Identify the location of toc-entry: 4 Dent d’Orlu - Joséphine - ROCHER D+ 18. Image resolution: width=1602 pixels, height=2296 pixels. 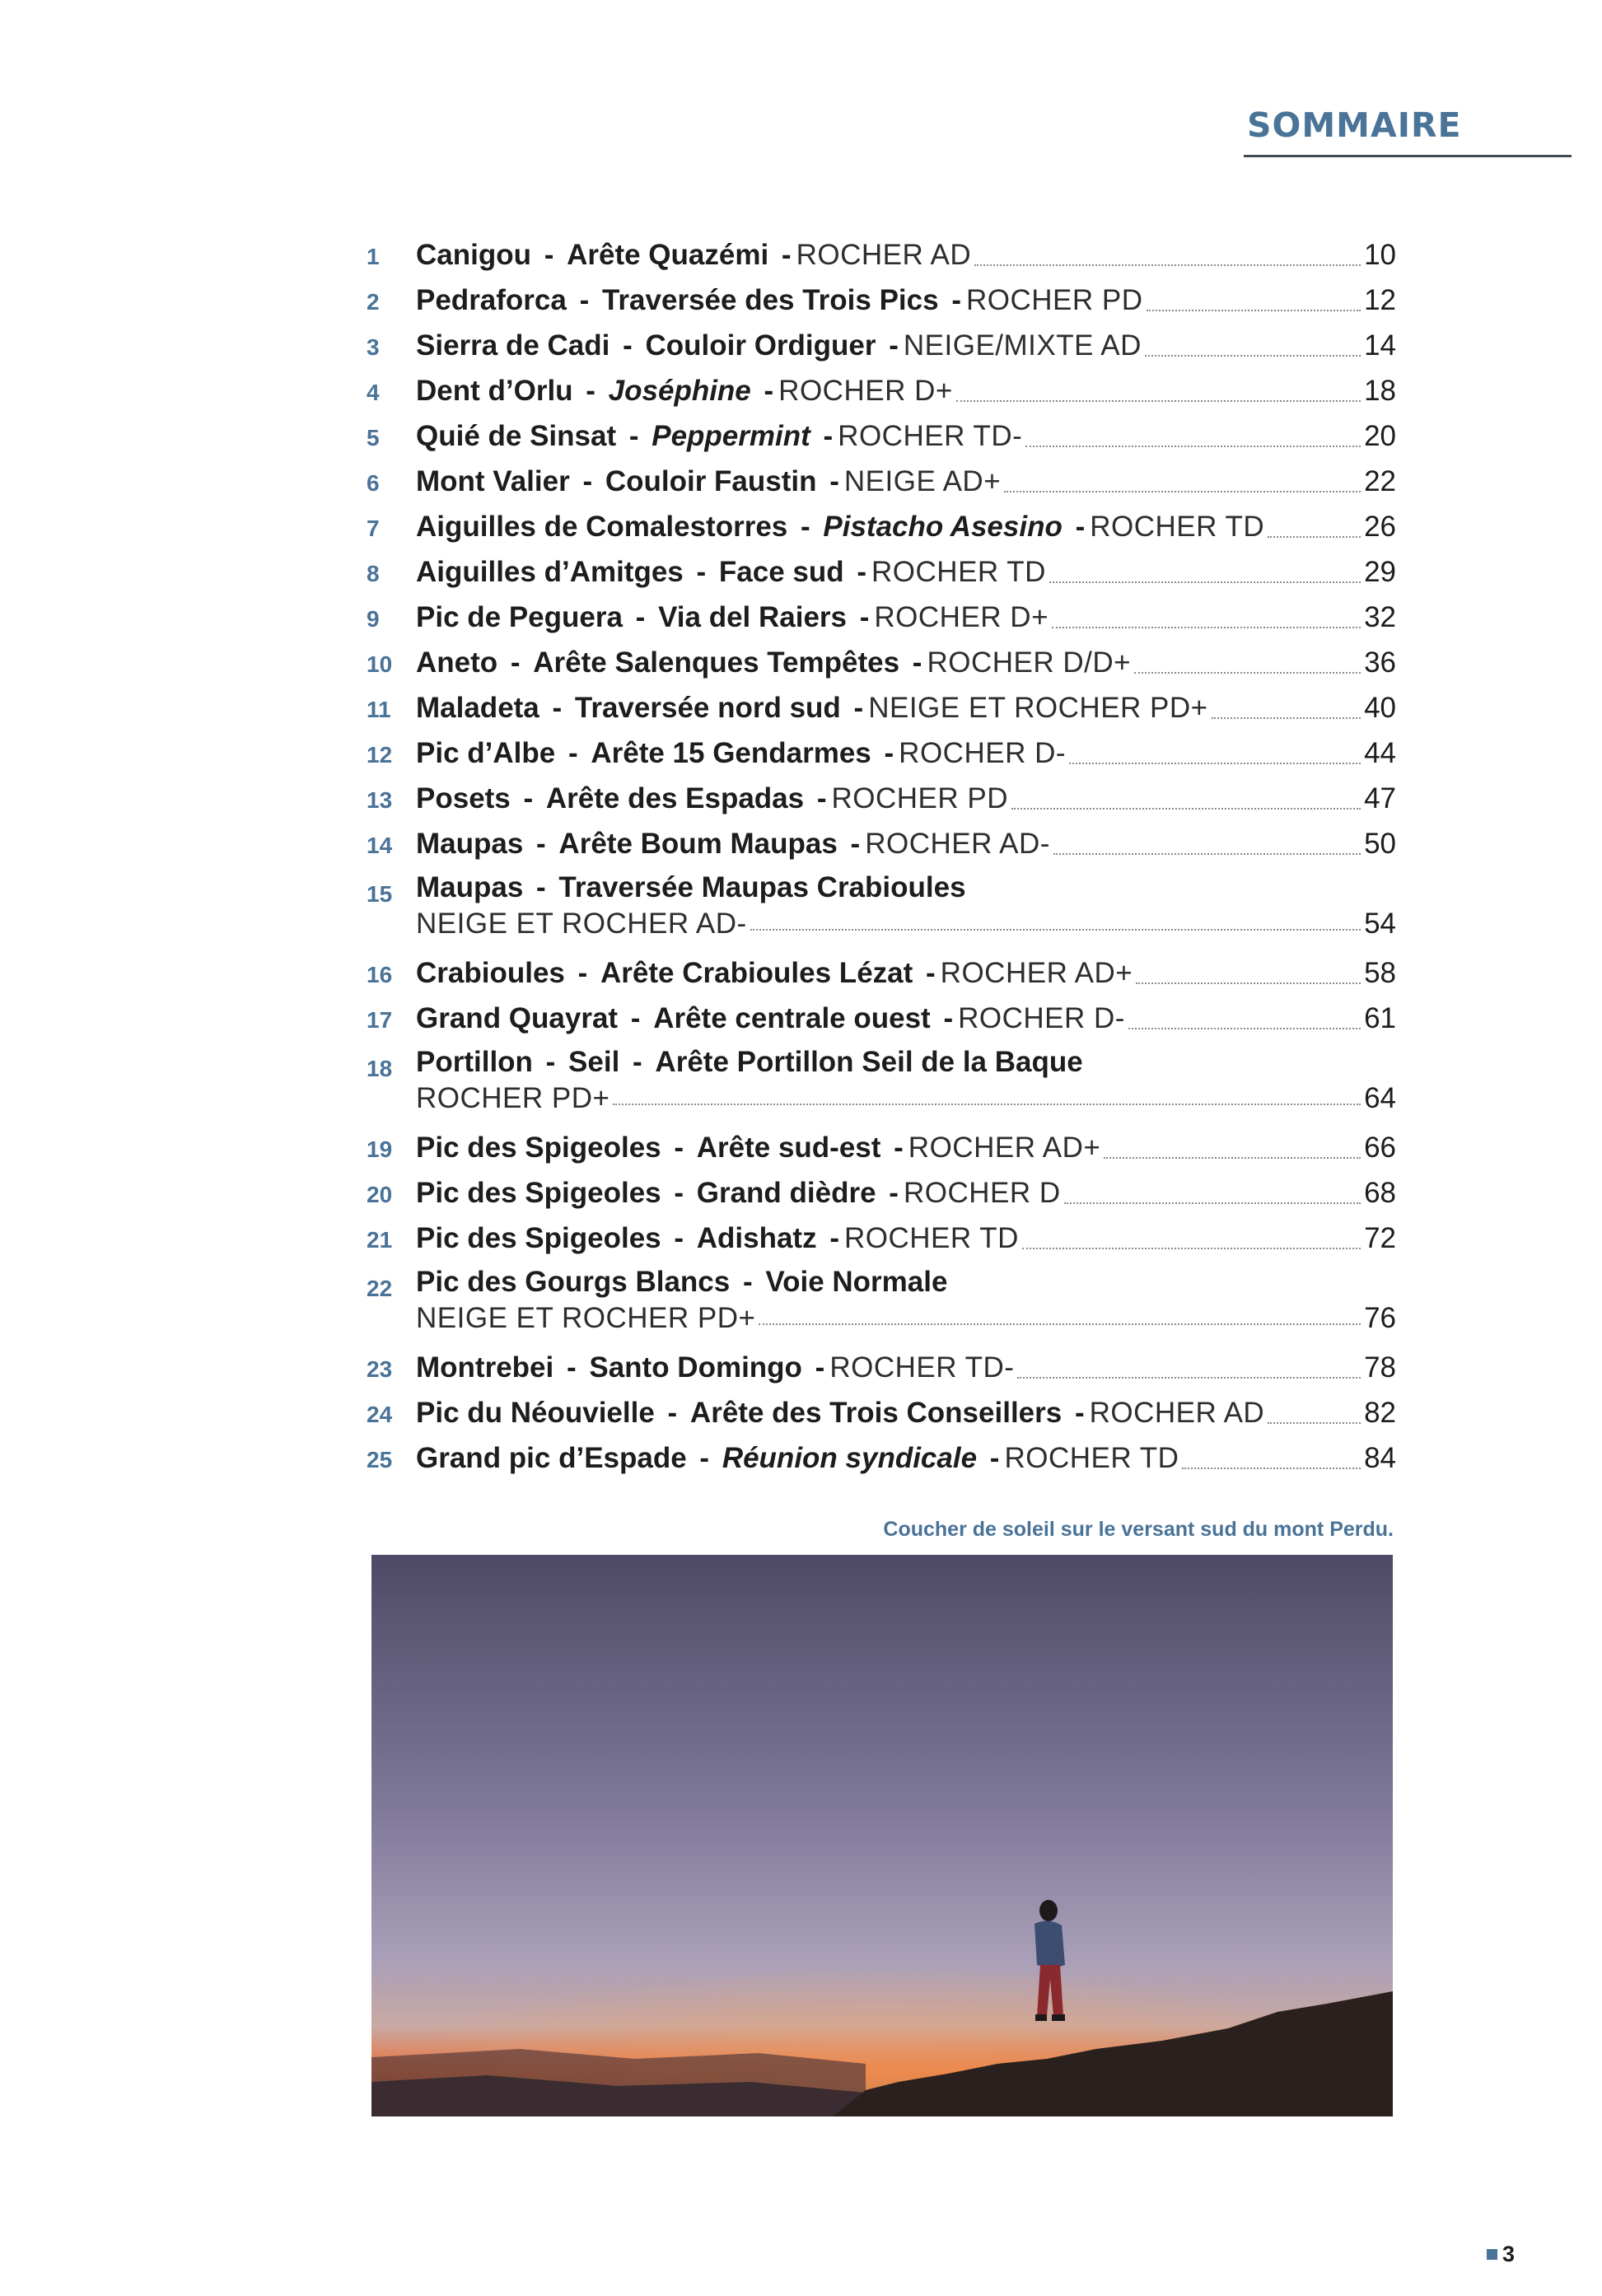
(881, 390).